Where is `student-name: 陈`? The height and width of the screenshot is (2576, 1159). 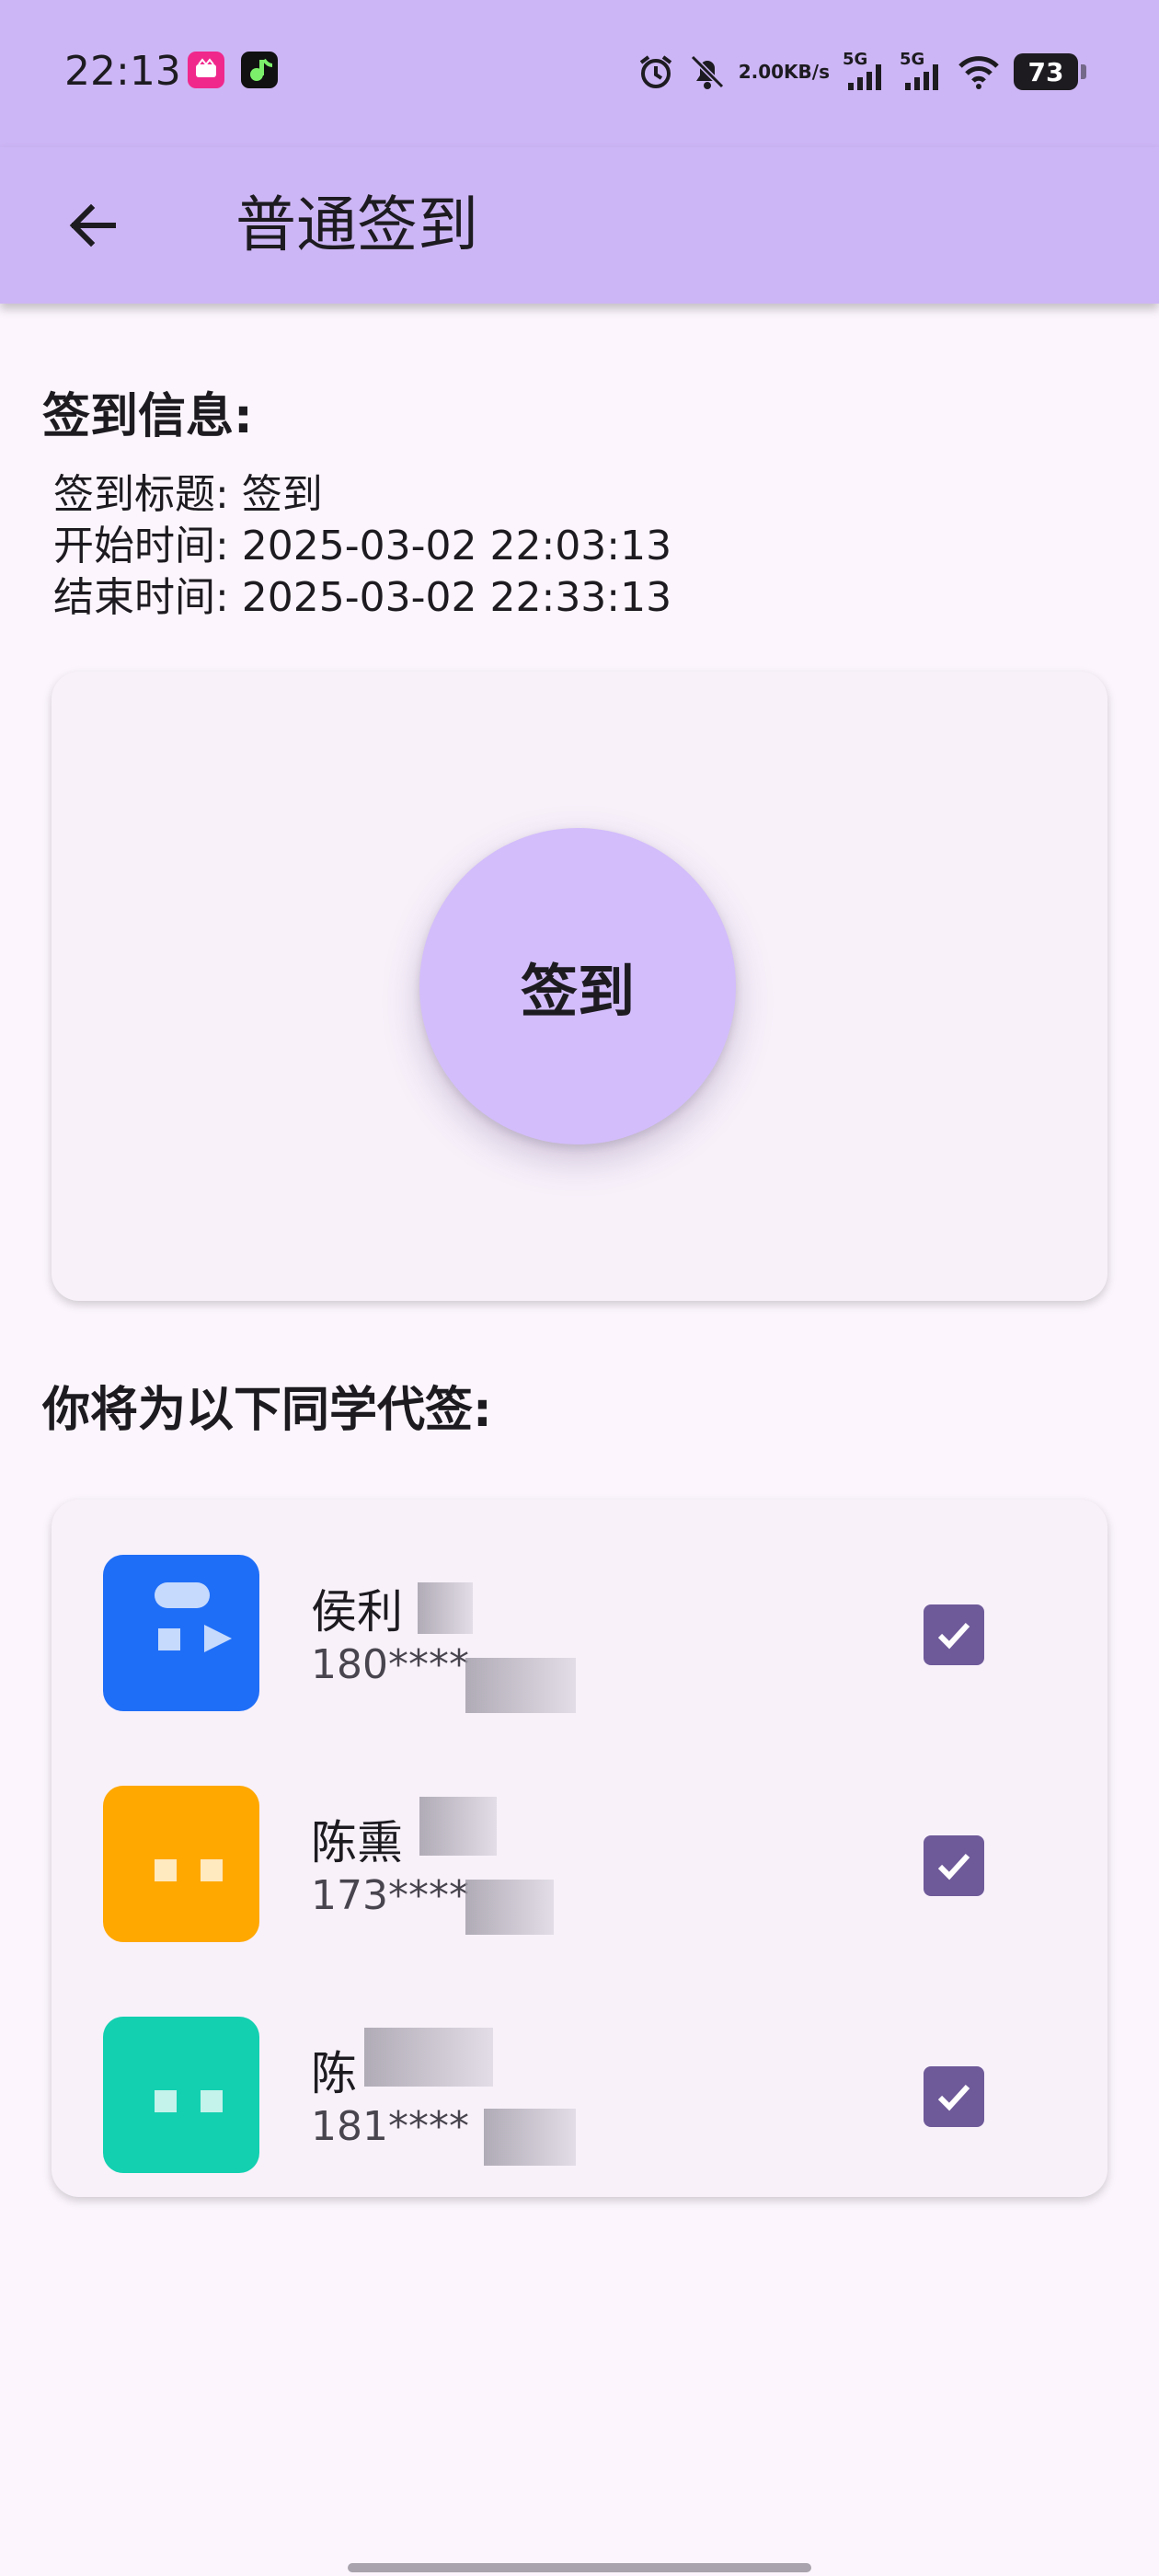 student-name: 陈 is located at coordinates (334, 2073).